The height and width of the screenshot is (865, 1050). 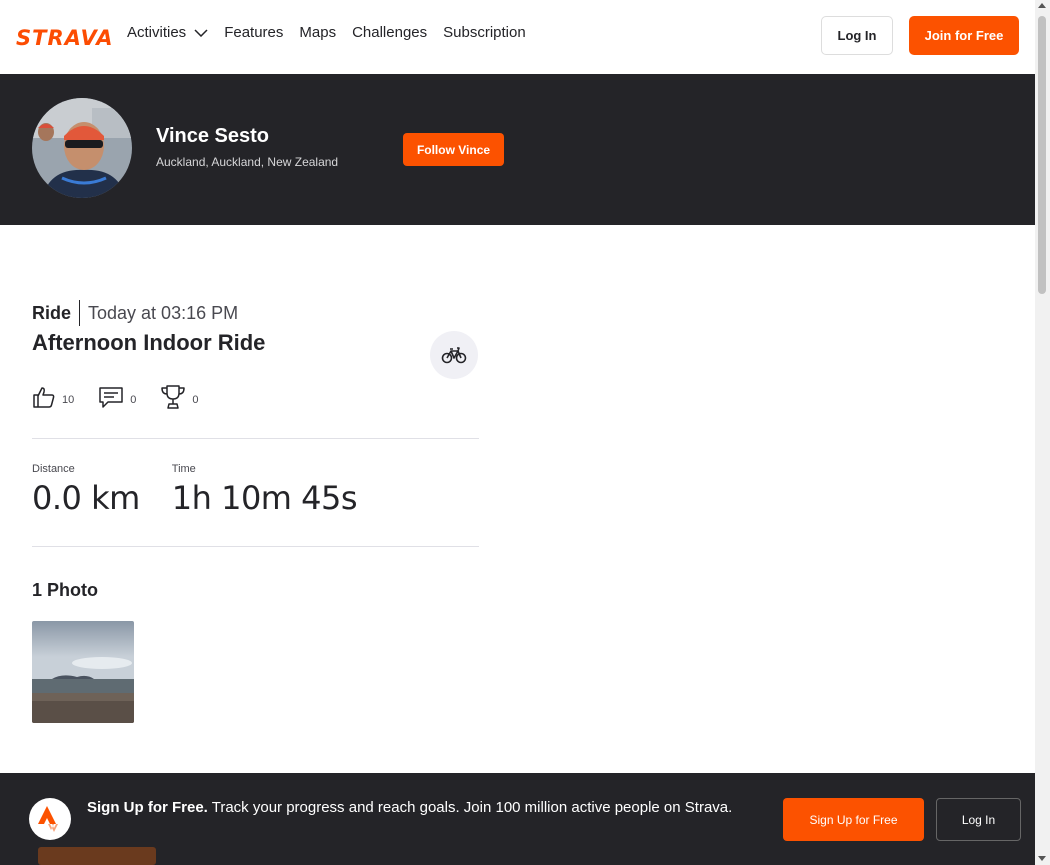 I want to click on activity-header: Ride Today at 03:16 PM, so click(x=135, y=313).